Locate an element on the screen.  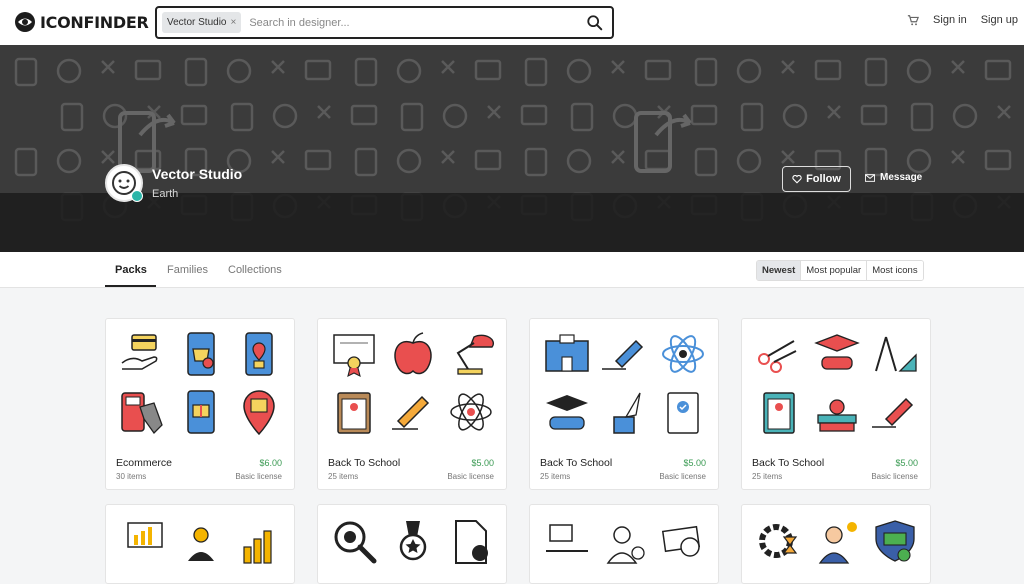
sort-toggle-group: Newest Most popular Most icons is located at coordinates (840, 270).